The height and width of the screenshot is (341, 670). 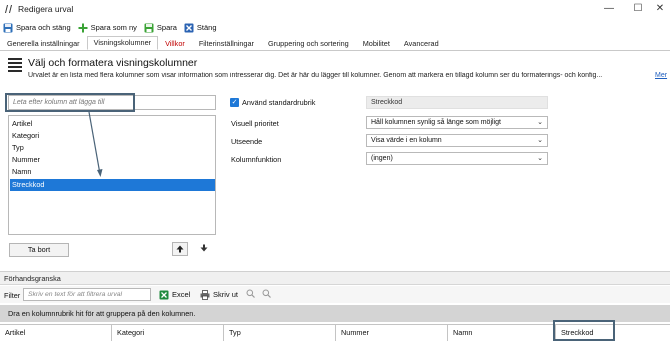 What do you see at coordinates (280, 333) in the screenshot?
I see `column-header: Typ` at bounding box center [280, 333].